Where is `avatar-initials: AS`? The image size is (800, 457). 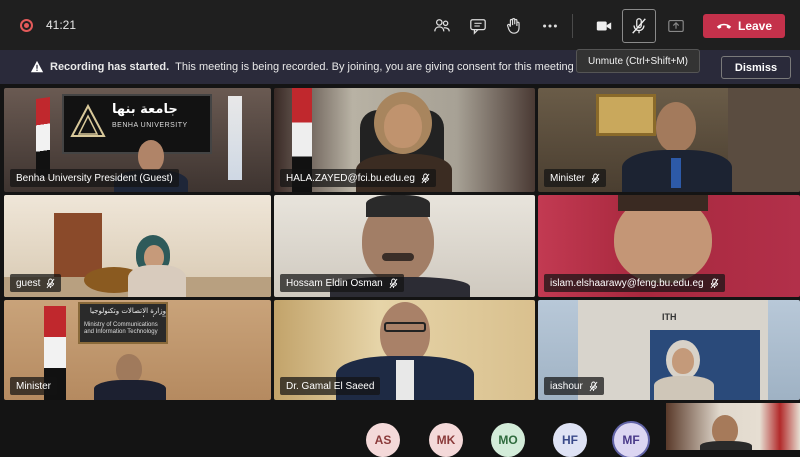
avatar-initials: AS is located at coordinates (383, 440).